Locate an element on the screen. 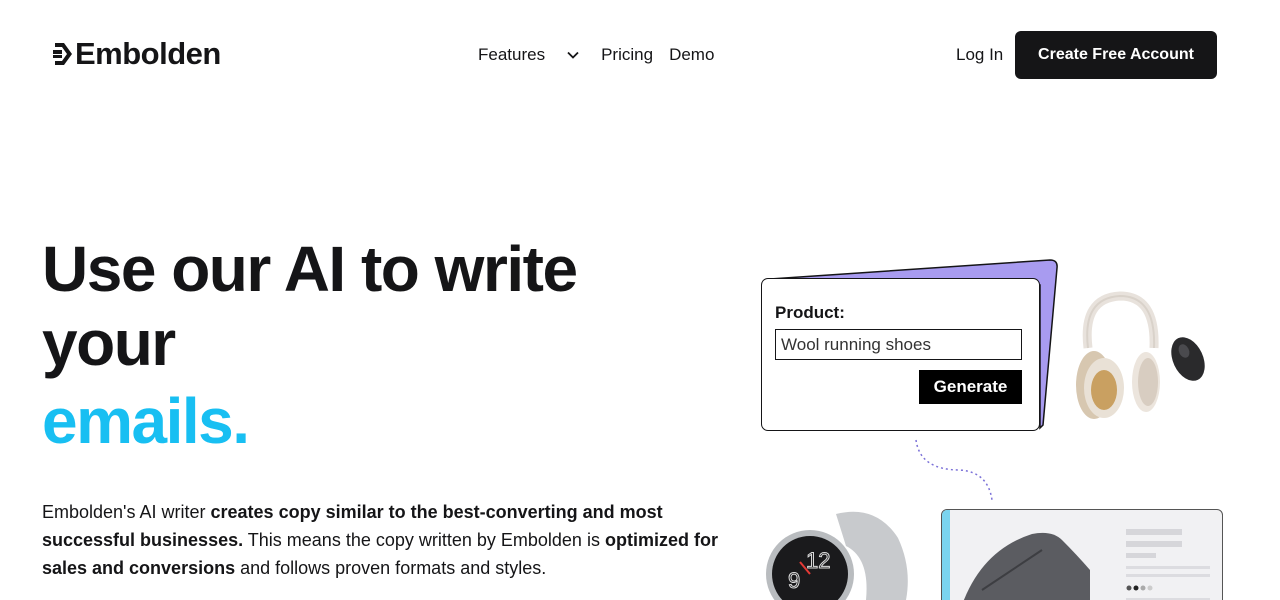  desc-part3: and follows proven formats and styles. is located at coordinates (391, 568).